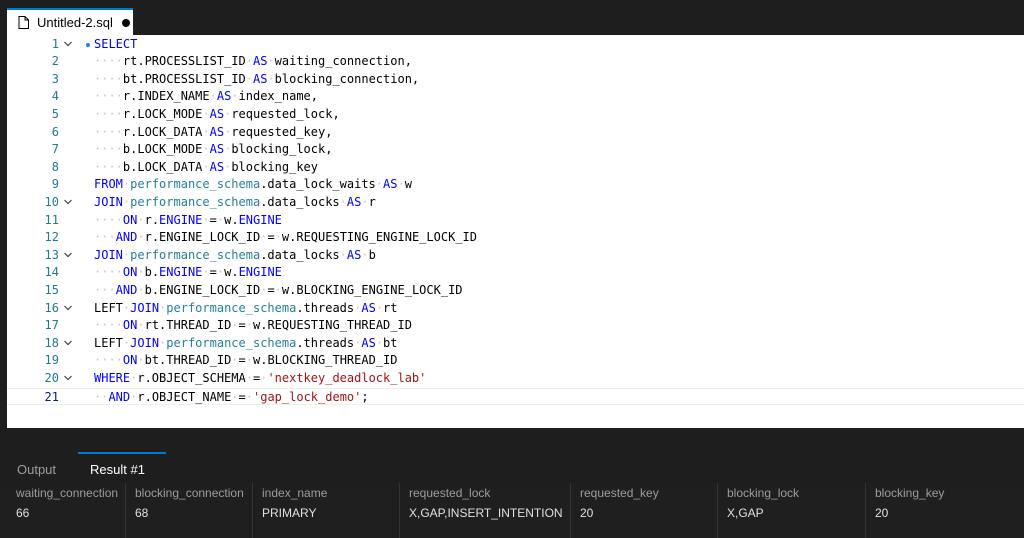 This screenshot has height=538, width=1024. What do you see at coordinates (515, 115) in the screenshot?
I see `code-line: 5 ····r.LOCK_MODE·AS·requested_lock,` at bounding box center [515, 115].